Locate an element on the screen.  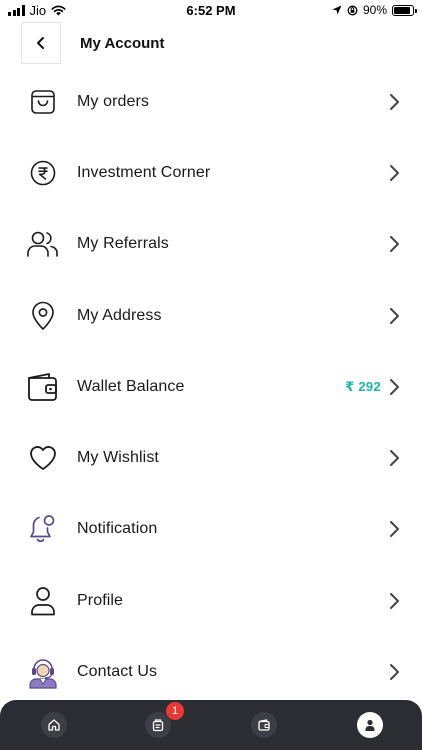
back-button is located at coordinates (41, 43).